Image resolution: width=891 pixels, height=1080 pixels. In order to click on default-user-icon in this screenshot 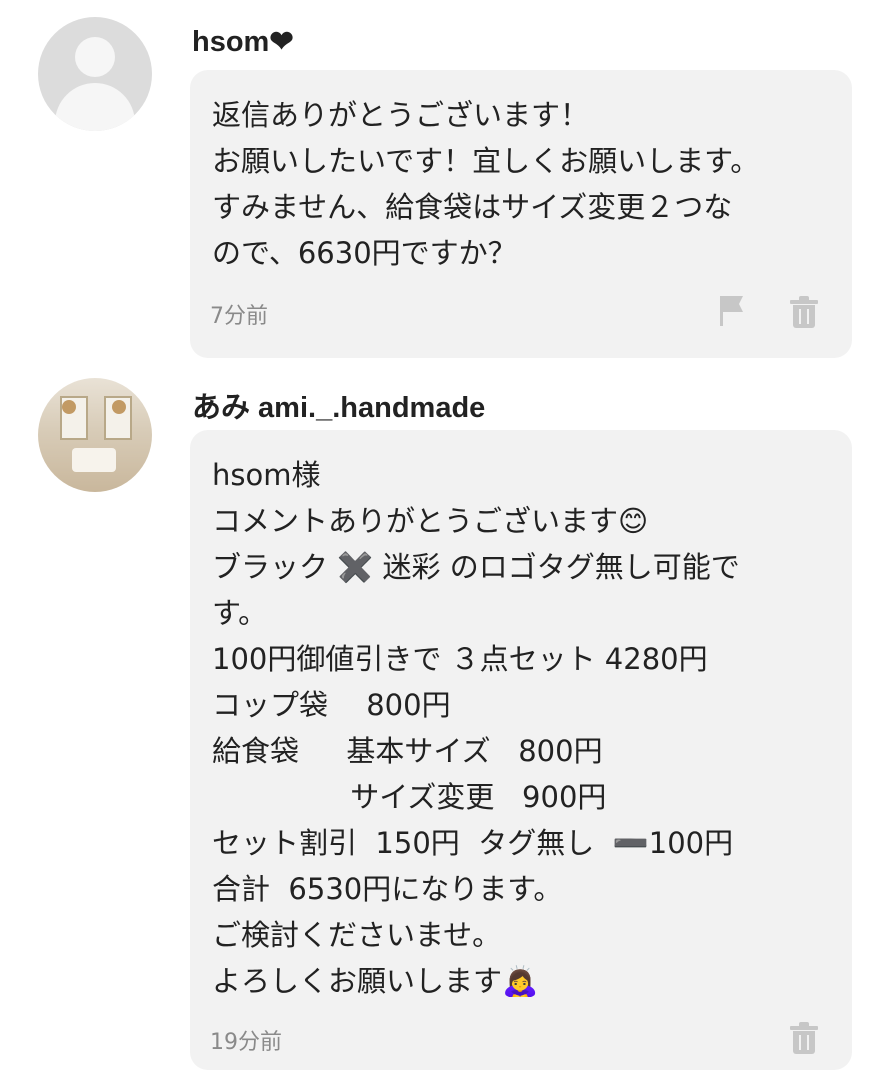, I will do `click(95, 57)`.